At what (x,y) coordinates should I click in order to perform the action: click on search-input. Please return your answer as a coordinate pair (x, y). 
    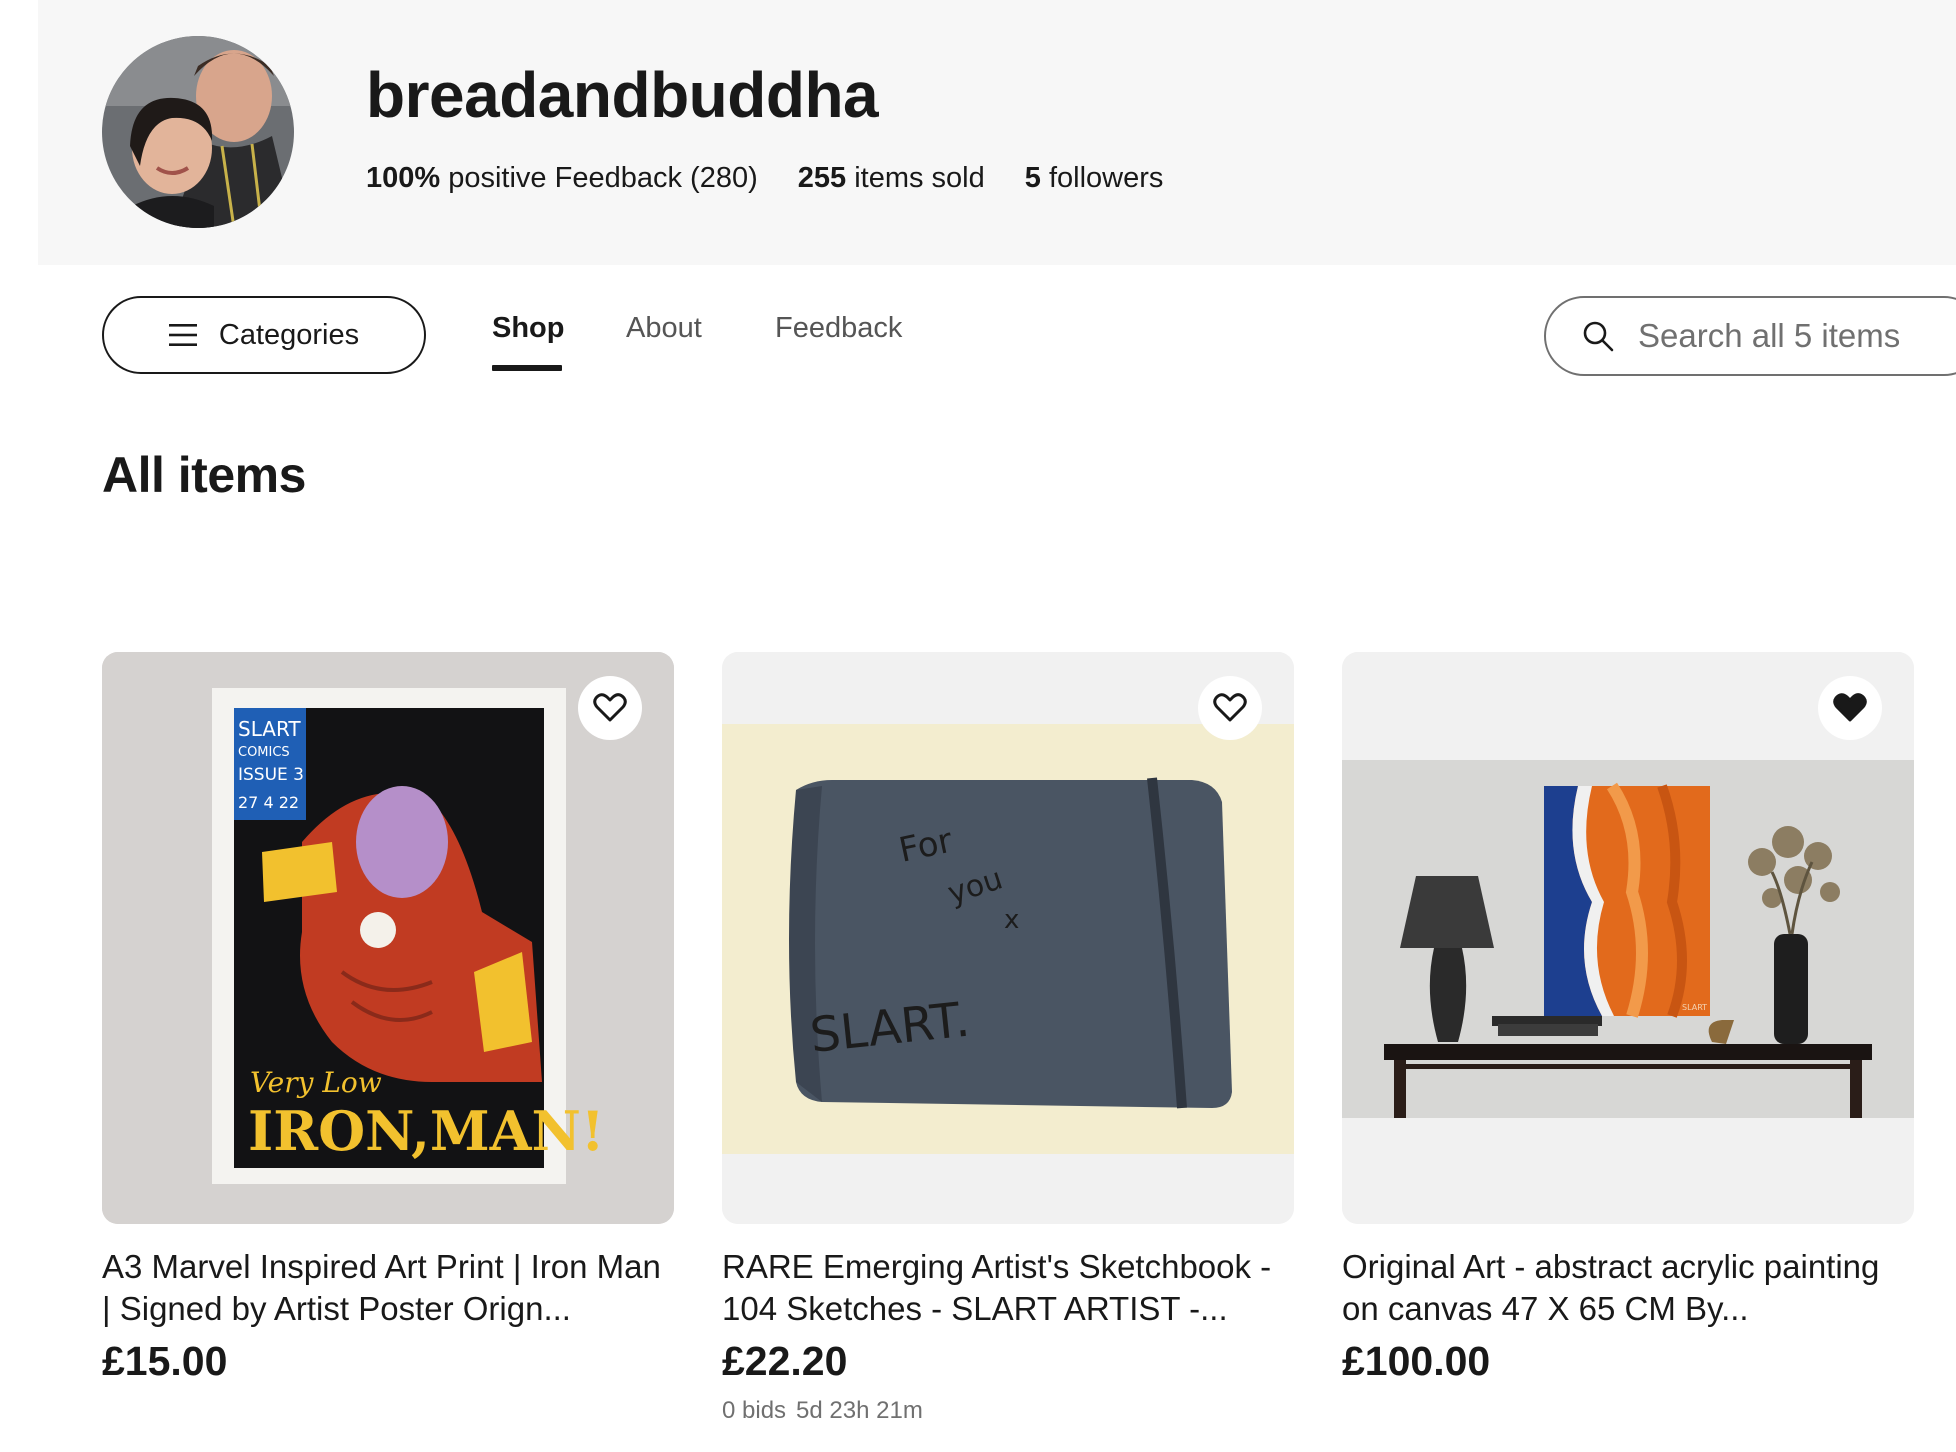
    Looking at the image, I should click on (1796, 336).